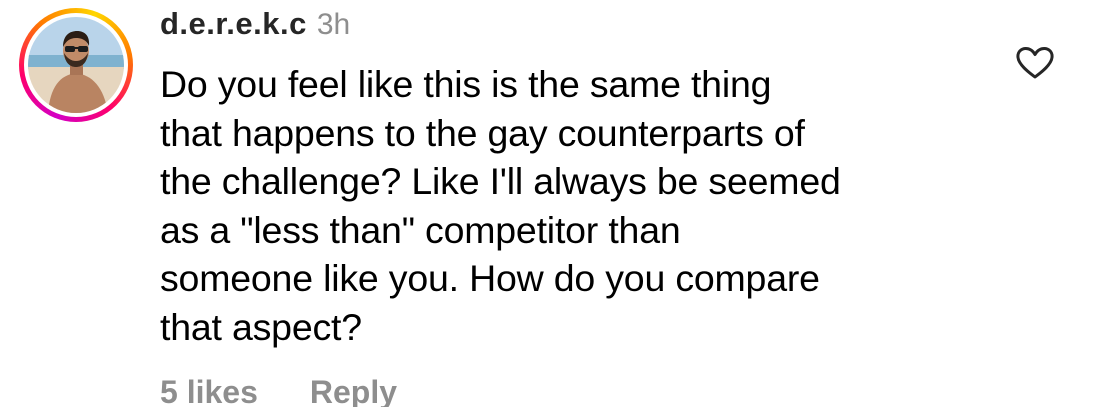  What do you see at coordinates (482, 132) in the screenshot?
I see `comment-text-line: that happens to the gay counterparts of` at bounding box center [482, 132].